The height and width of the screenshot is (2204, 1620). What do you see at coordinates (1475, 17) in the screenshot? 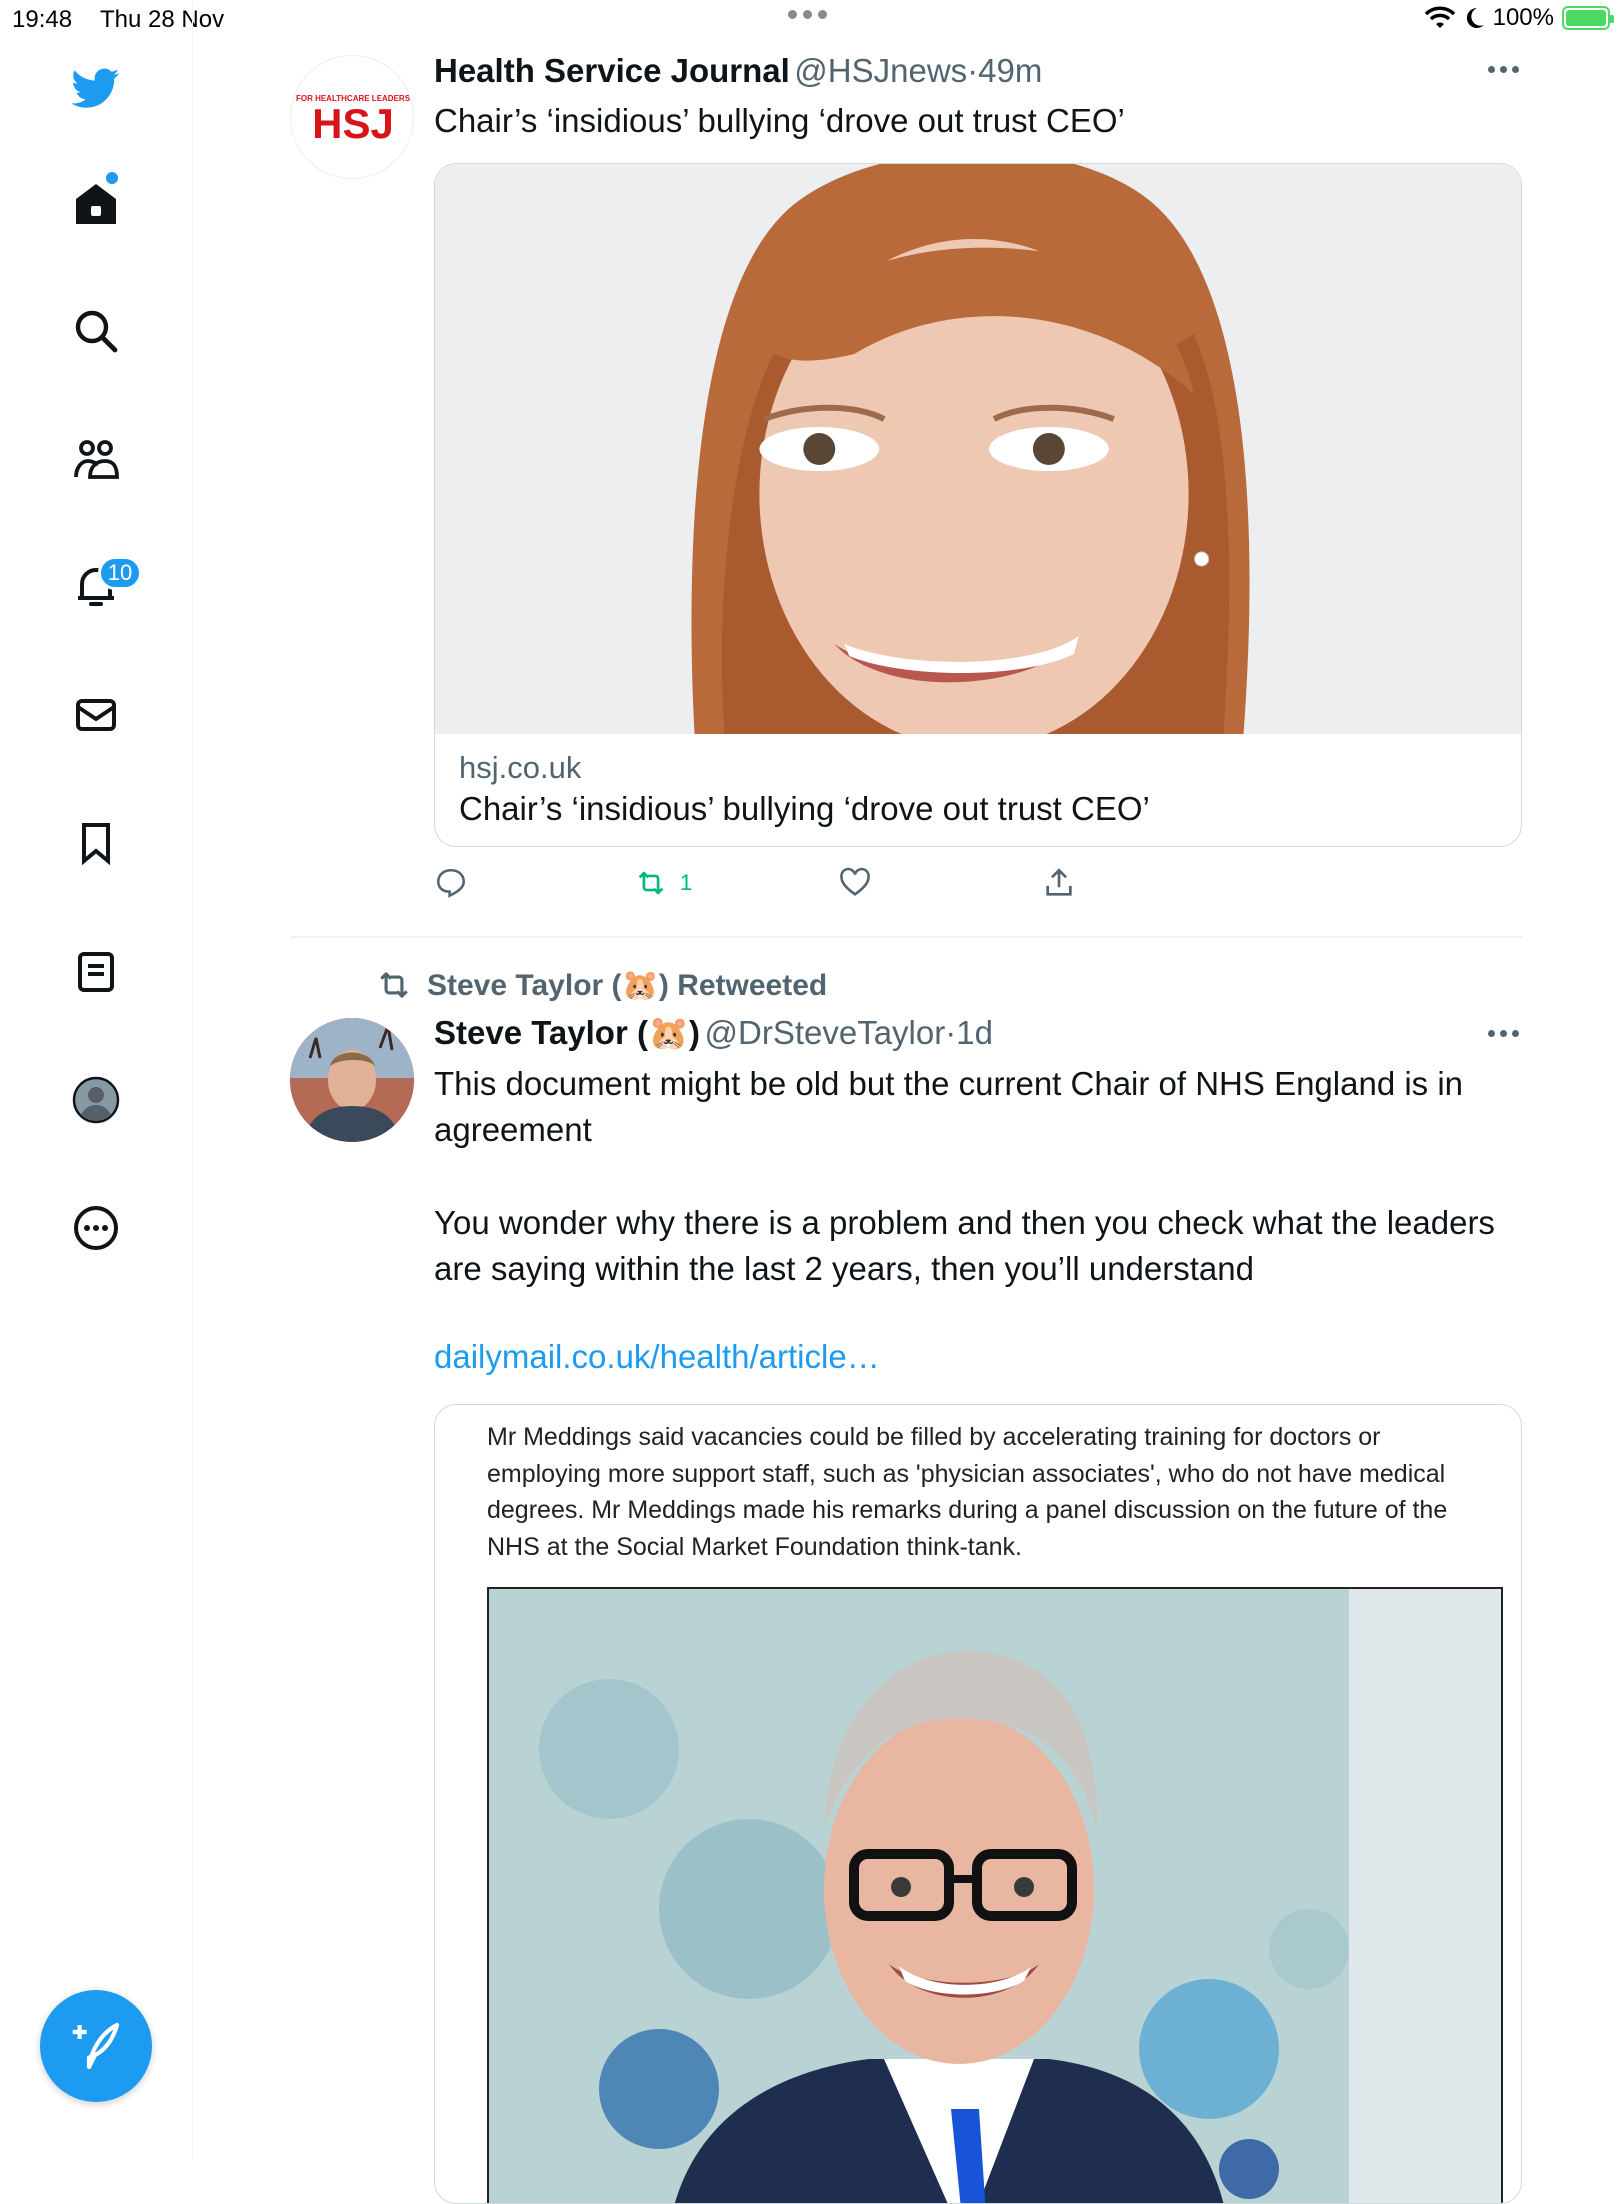
I see `moon-icon` at bounding box center [1475, 17].